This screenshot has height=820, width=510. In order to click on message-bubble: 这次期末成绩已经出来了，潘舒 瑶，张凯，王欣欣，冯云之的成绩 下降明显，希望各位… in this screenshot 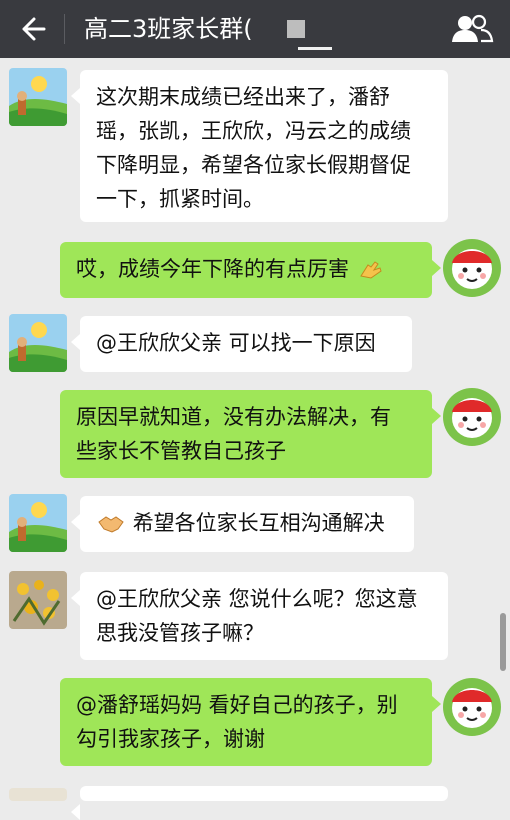, I will do `click(259, 146)`.